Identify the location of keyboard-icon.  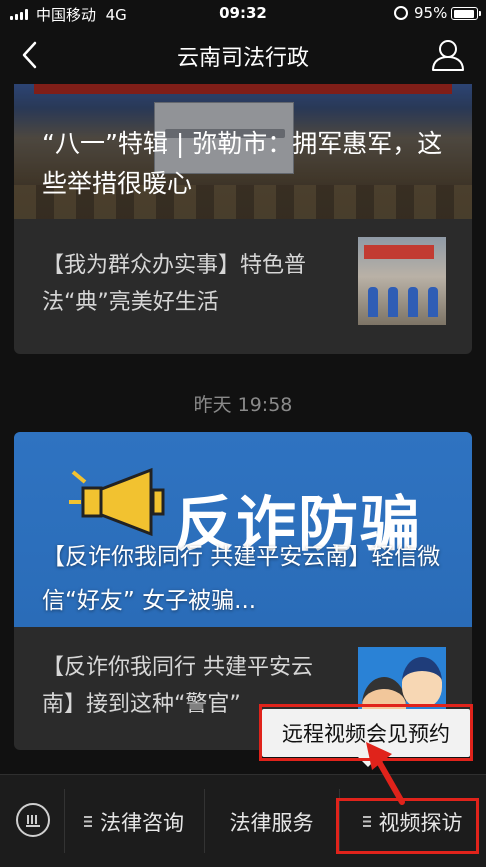
(33, 820).